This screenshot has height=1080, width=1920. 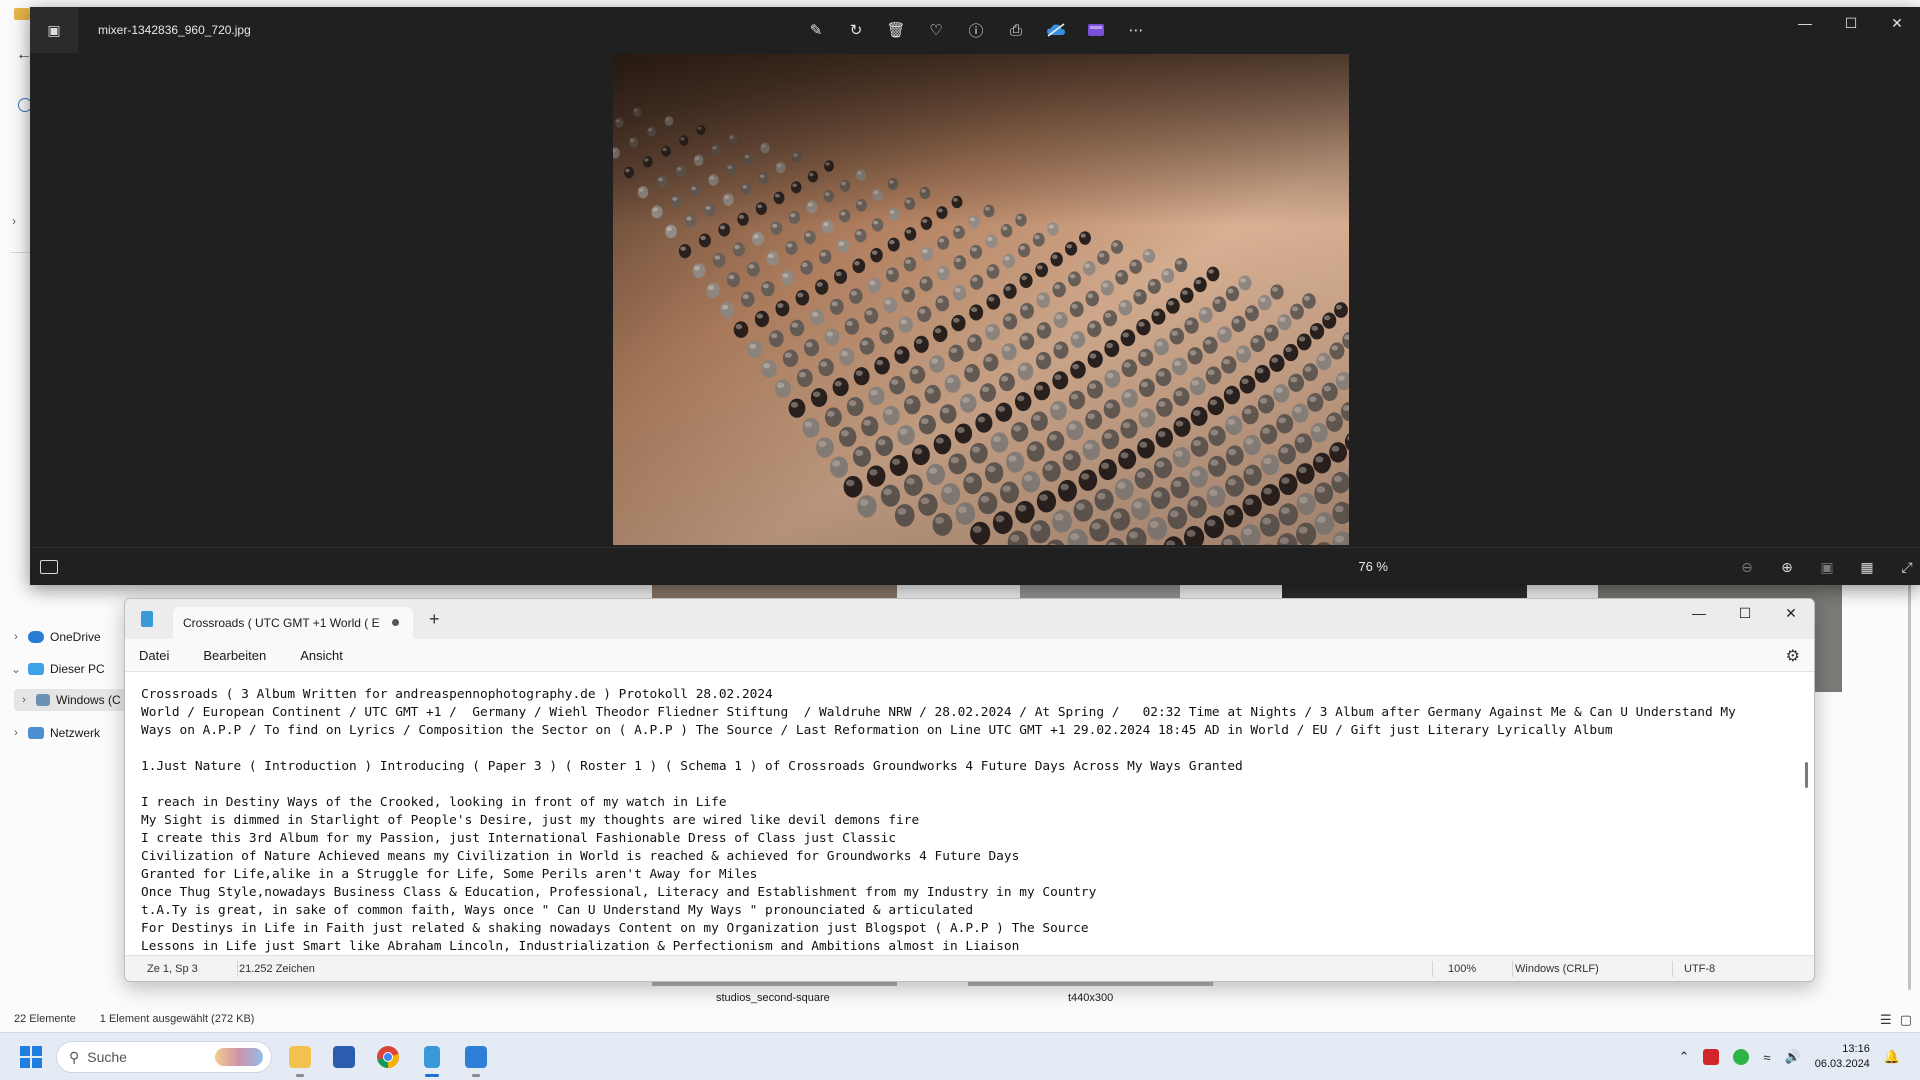 I want to click on line-ending: Windows (CRLF), so click(x=1557, y=969).